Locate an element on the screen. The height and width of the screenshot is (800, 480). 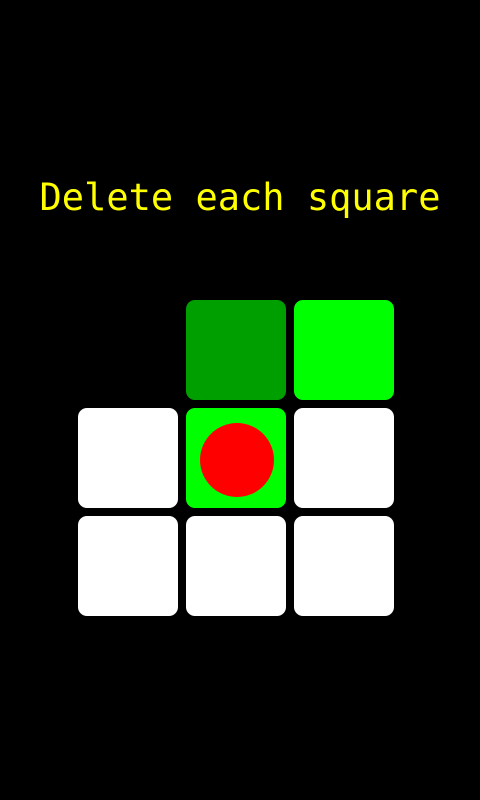
tile-r2-c1-white is located at coordinates (236, 566).